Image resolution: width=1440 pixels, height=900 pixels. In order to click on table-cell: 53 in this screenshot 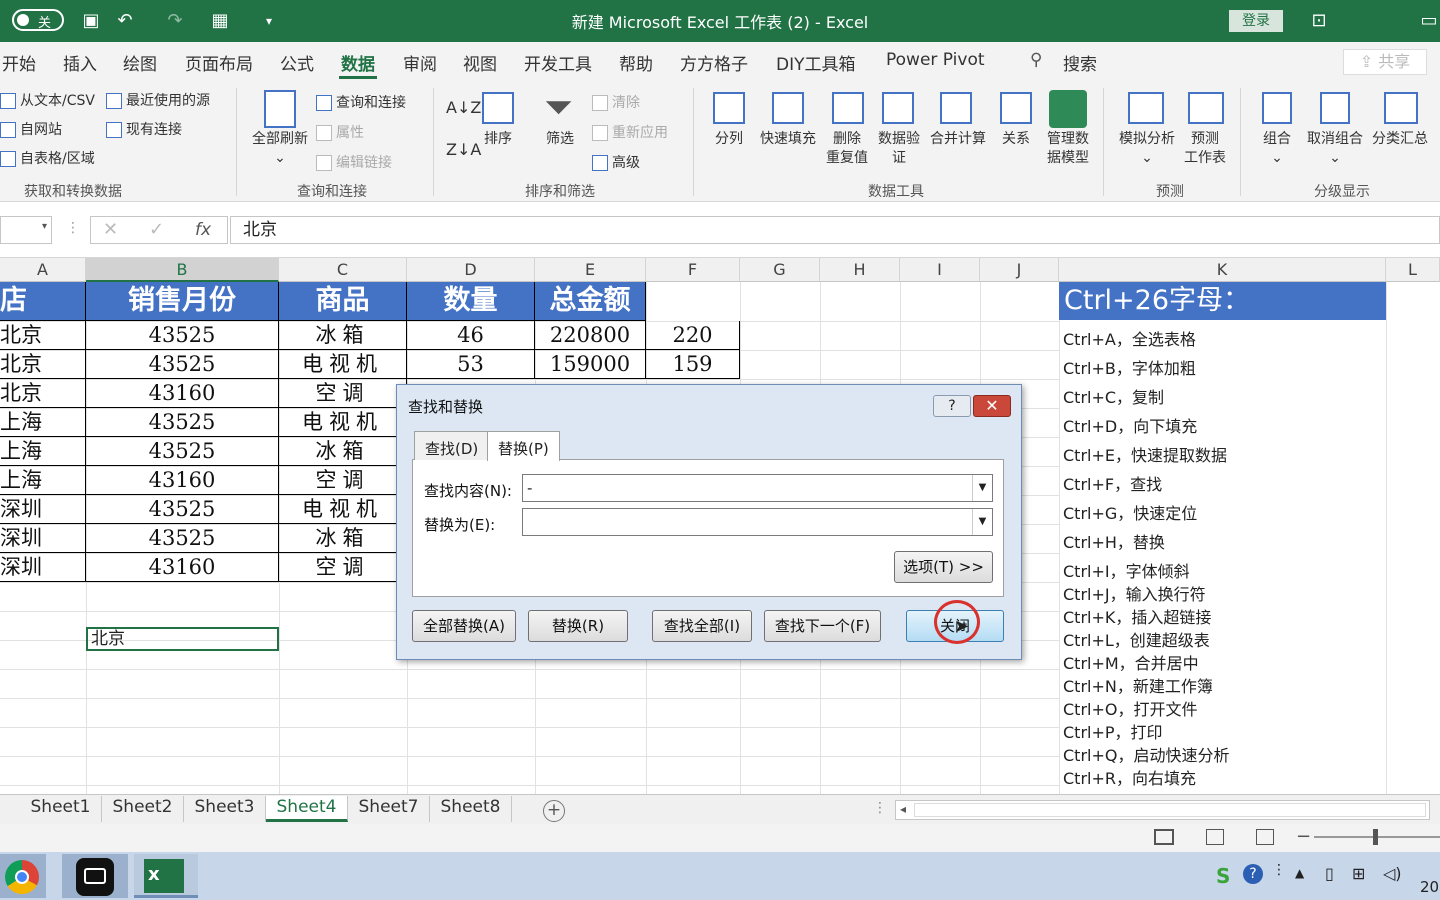, I will do `click(471, 364)`.